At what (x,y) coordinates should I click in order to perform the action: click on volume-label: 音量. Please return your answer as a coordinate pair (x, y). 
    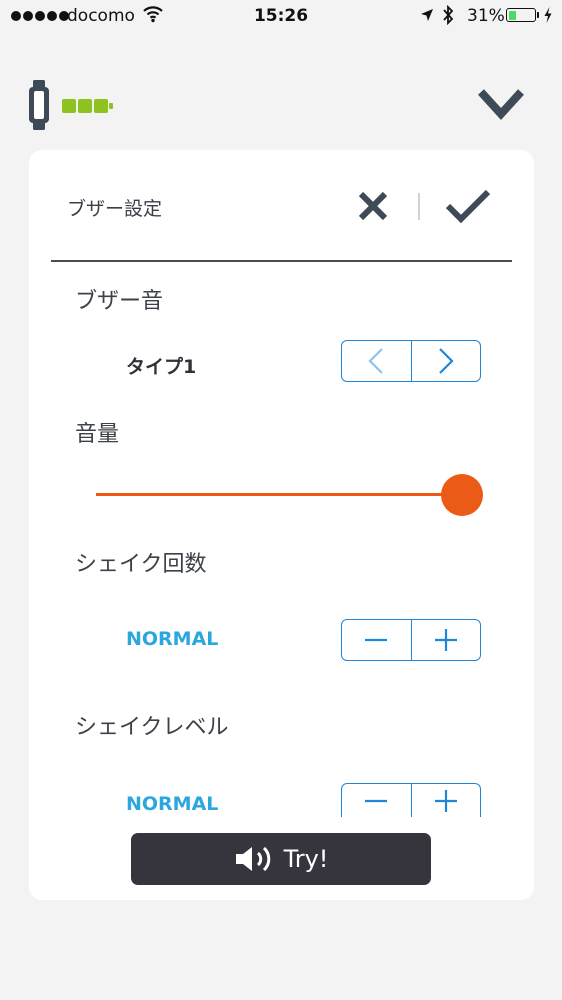
    Looking at the image, I should click on (97, 434).